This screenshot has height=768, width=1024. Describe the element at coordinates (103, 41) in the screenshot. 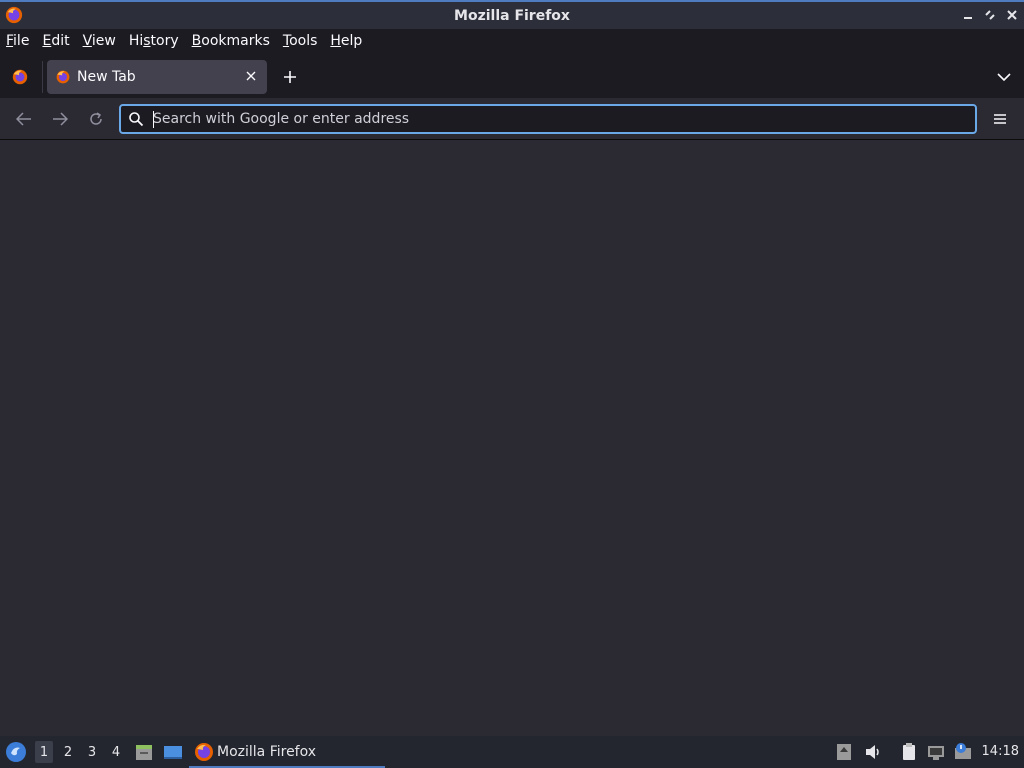

I see `menu-view: View` at that location.